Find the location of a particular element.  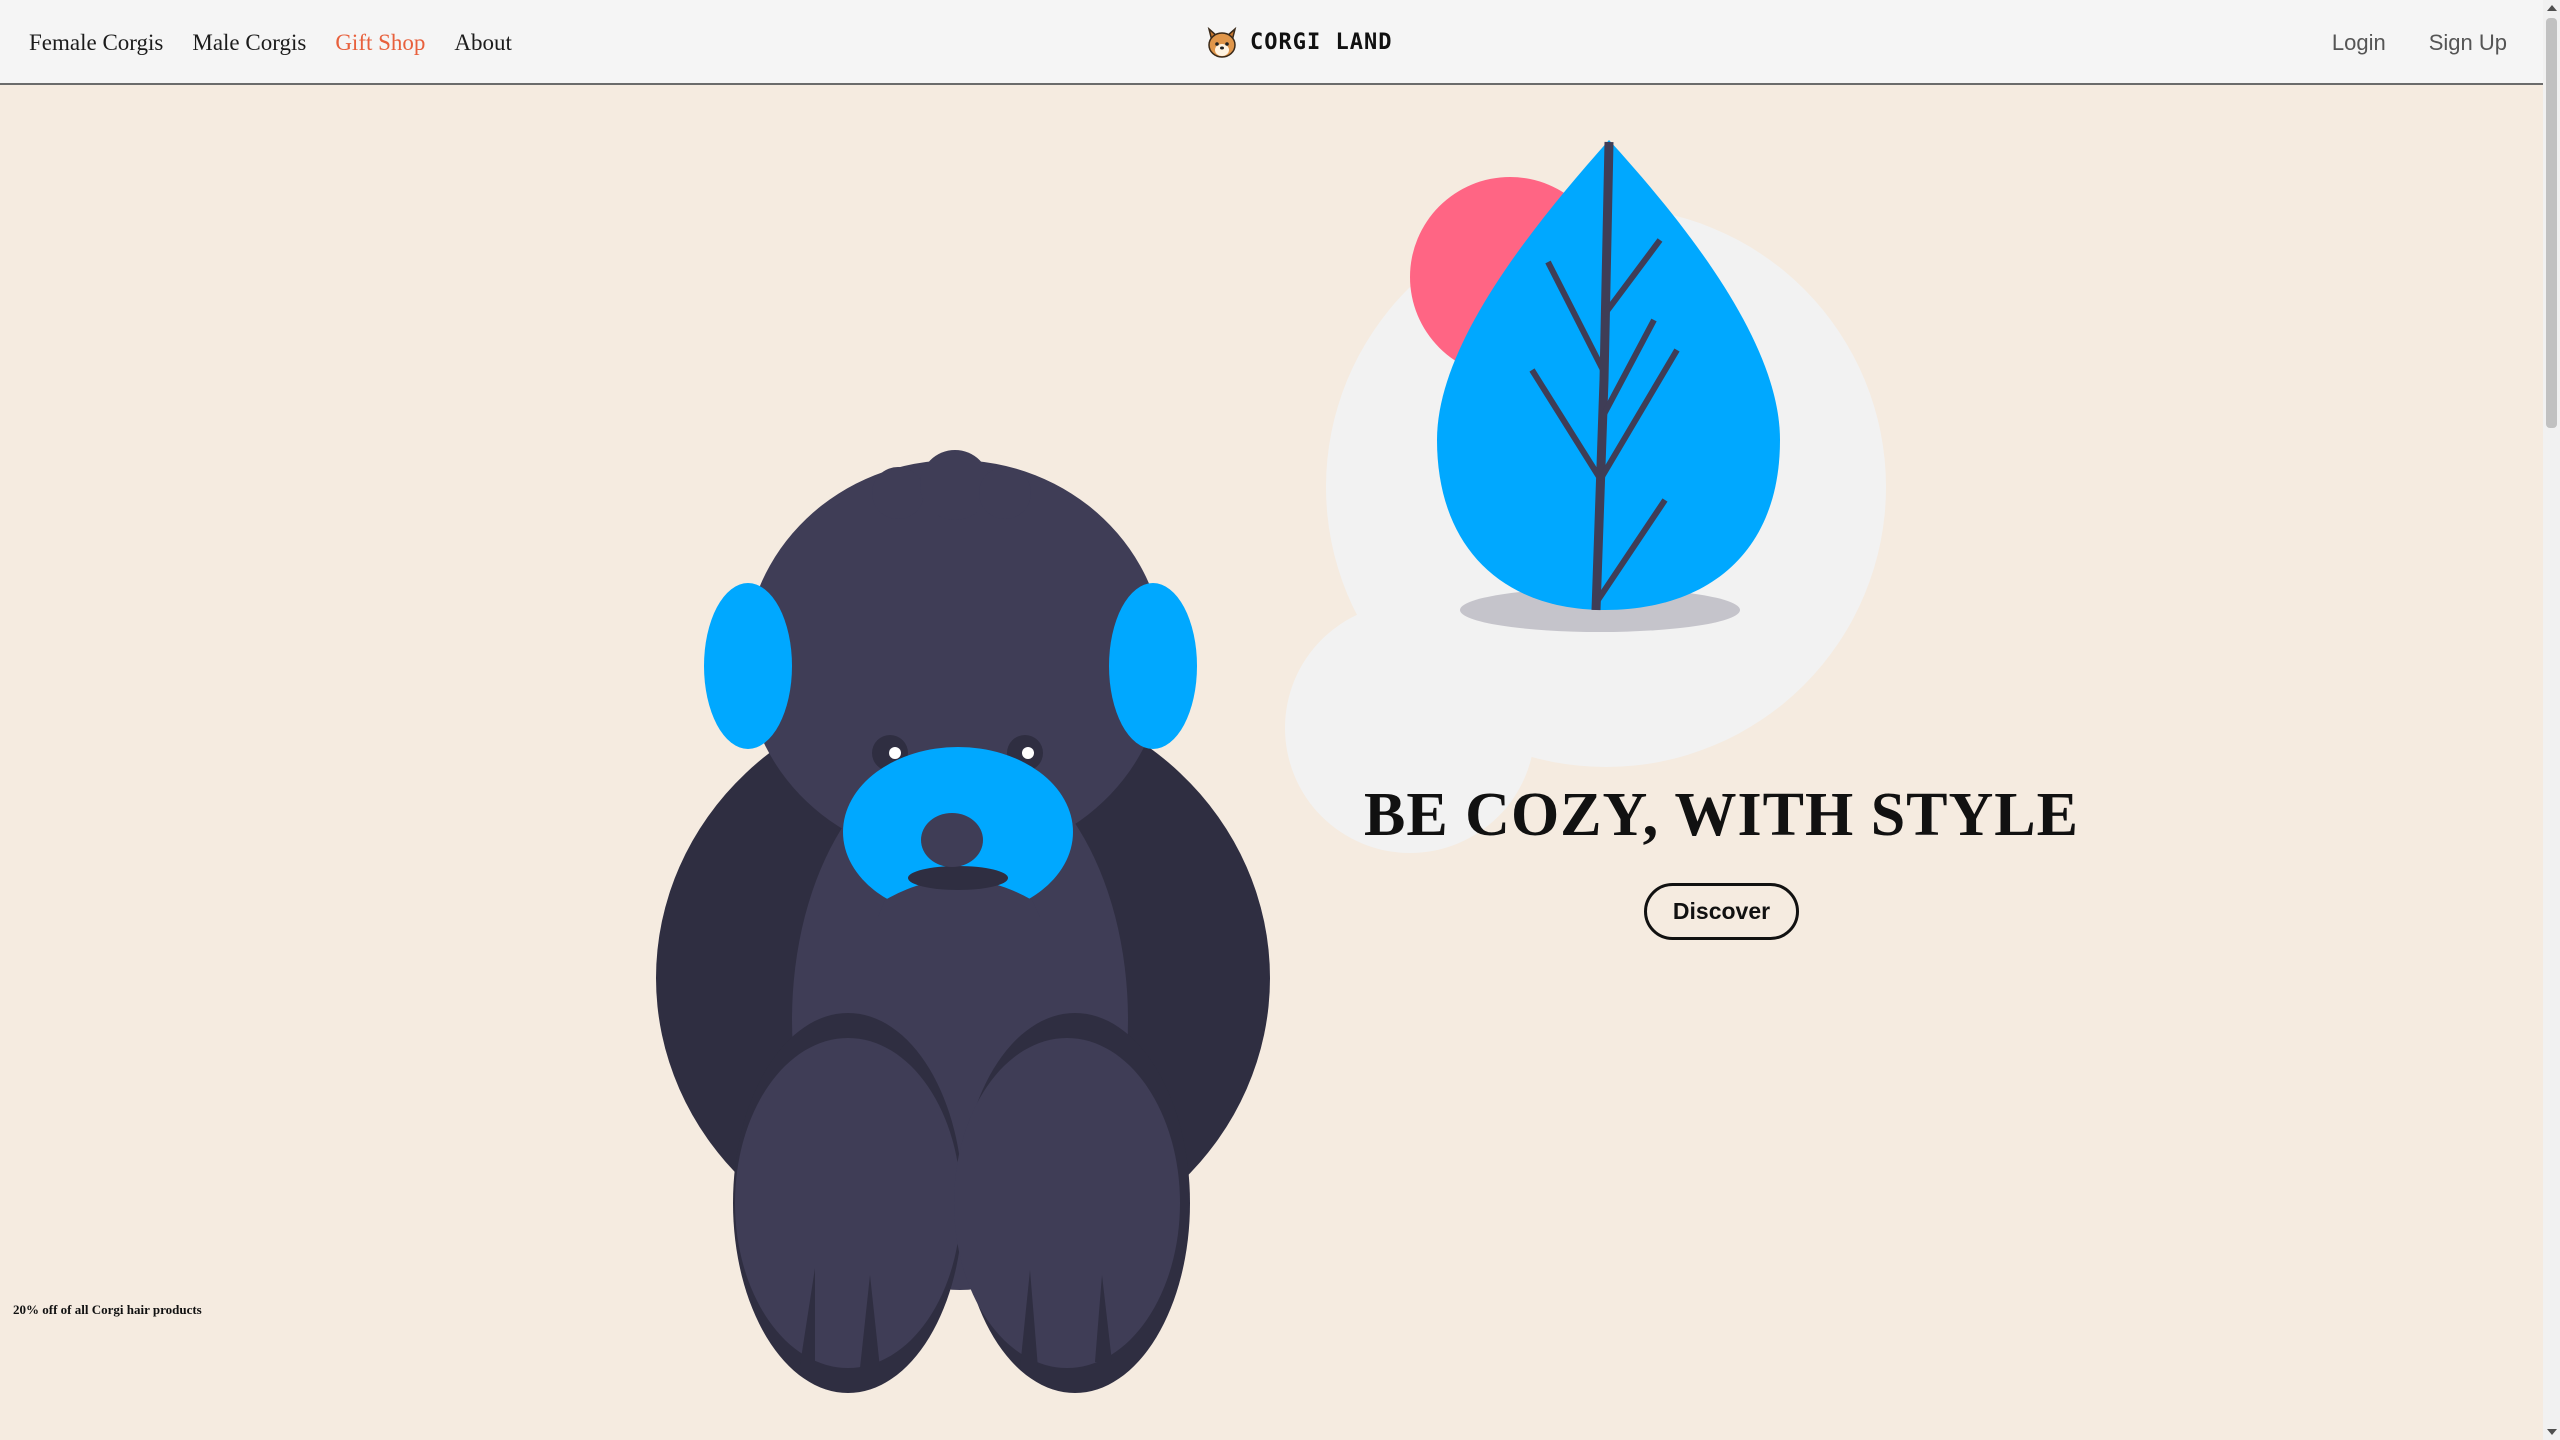

scroll-up-icon is located at coordinates (2552, 8).